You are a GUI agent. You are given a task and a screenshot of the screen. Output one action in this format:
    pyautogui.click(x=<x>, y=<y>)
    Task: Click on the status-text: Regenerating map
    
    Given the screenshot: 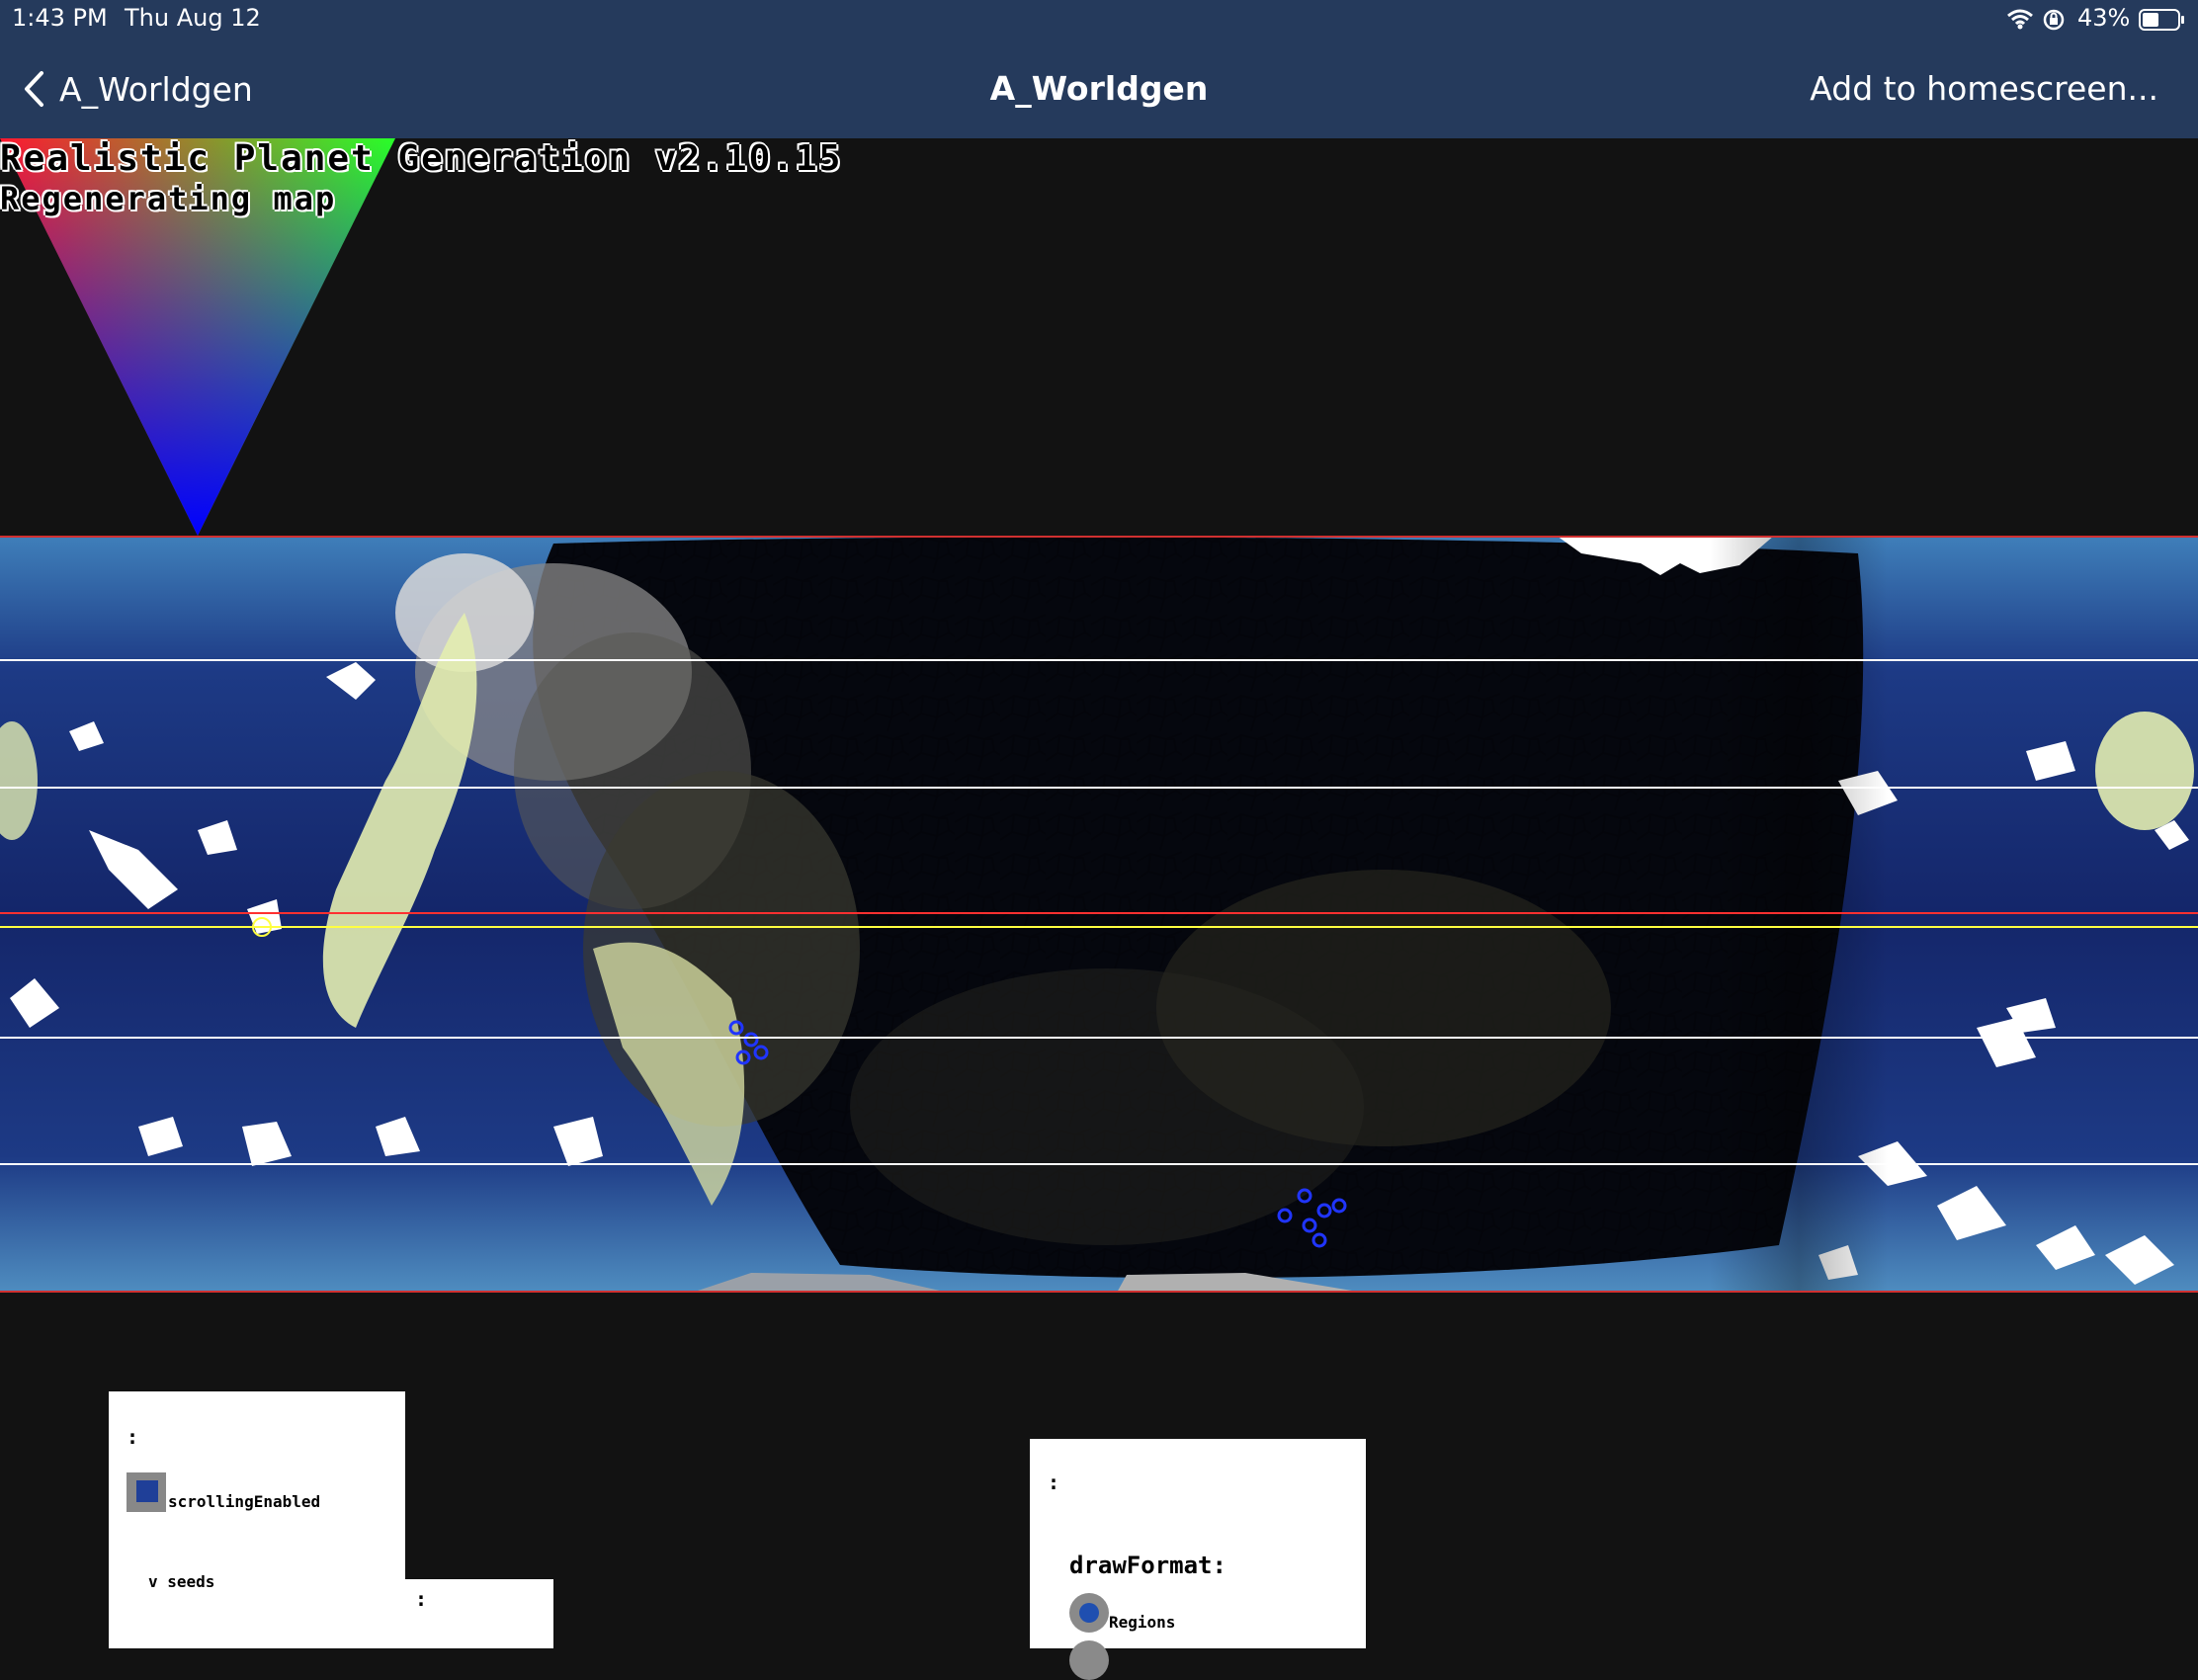 What is the action you would take?
    pyautogui.click(x=168, y=198)
    